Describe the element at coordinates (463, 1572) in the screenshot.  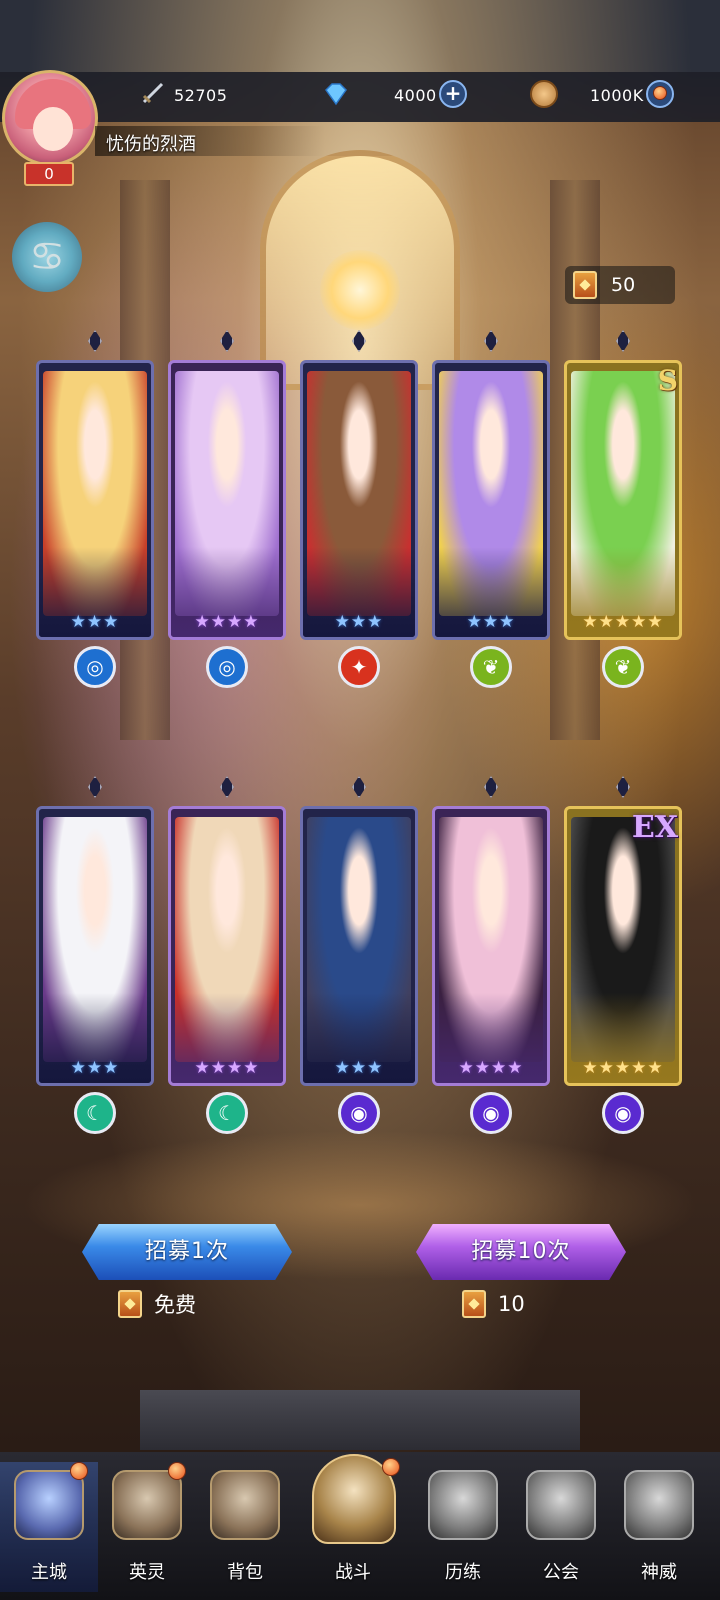
I see `nav-label: 历练` at that location.